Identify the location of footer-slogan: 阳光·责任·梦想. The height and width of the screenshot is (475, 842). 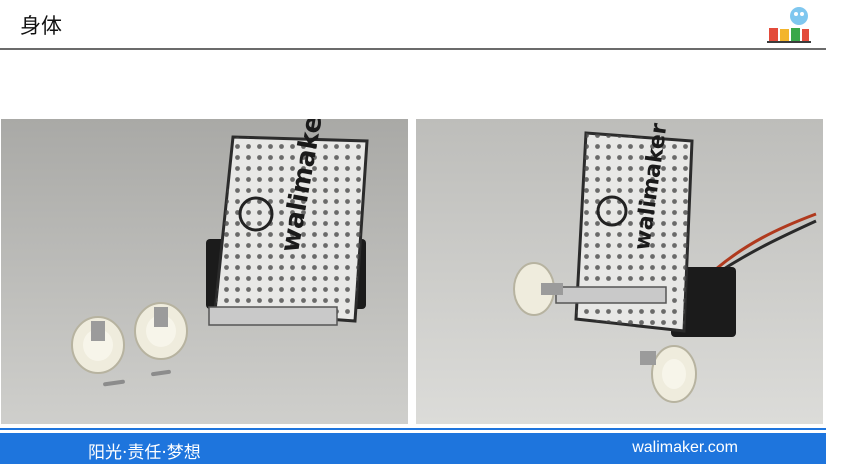
(144, 453).